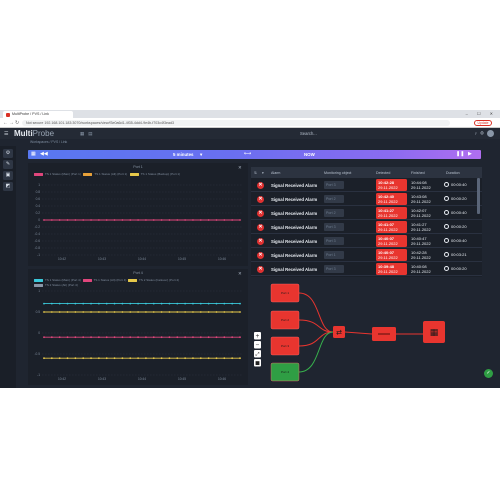 The image size is (500, 500). What do you see at coordinates (38, 234) in the screenshot?
I see `y-tick-label: -0.4` at bounding box center [38, 234].